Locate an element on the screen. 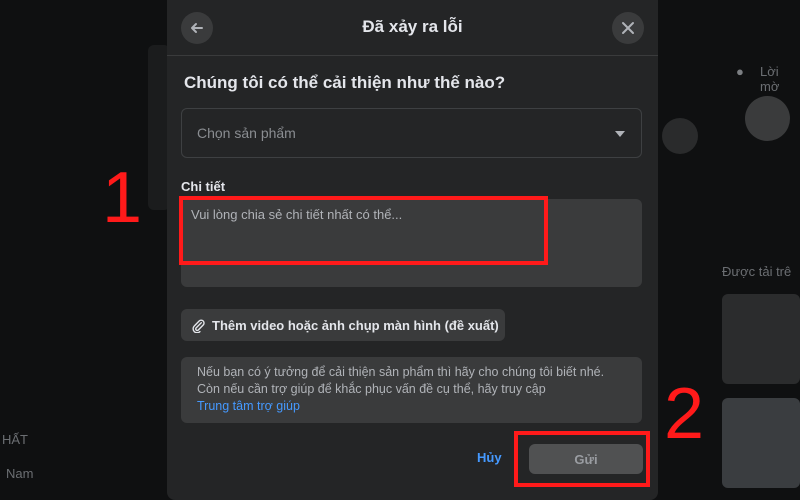  close-button is located at coordinates (628, 28).